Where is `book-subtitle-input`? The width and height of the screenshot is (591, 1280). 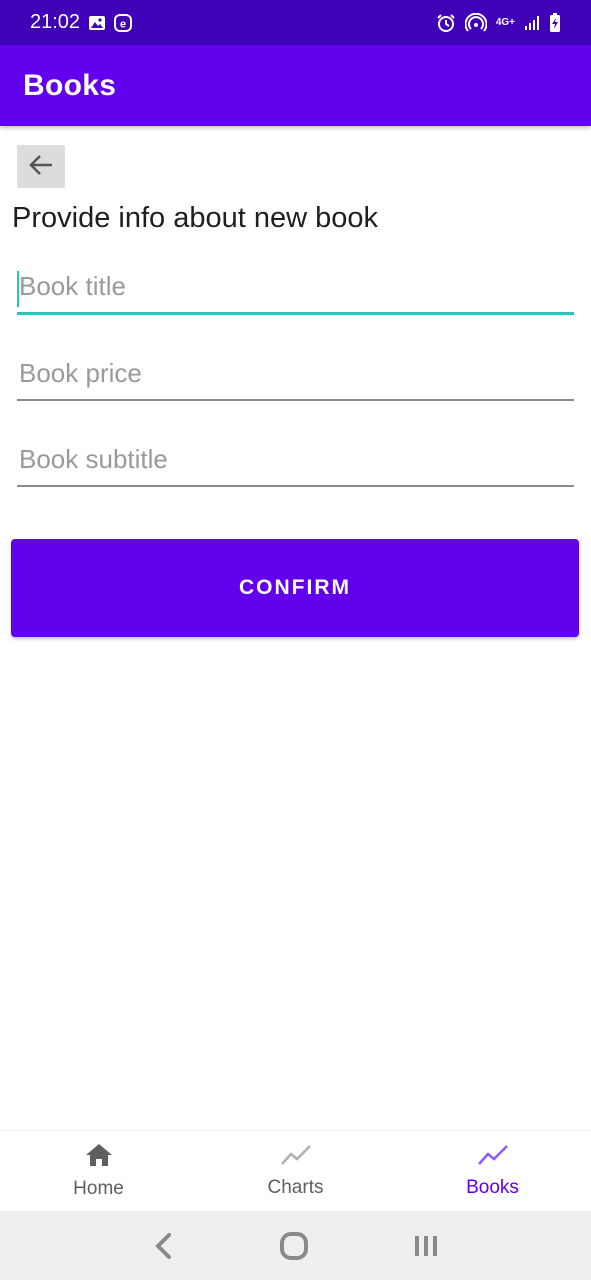
book-subtitle-input is located at coordinates (295, 463).